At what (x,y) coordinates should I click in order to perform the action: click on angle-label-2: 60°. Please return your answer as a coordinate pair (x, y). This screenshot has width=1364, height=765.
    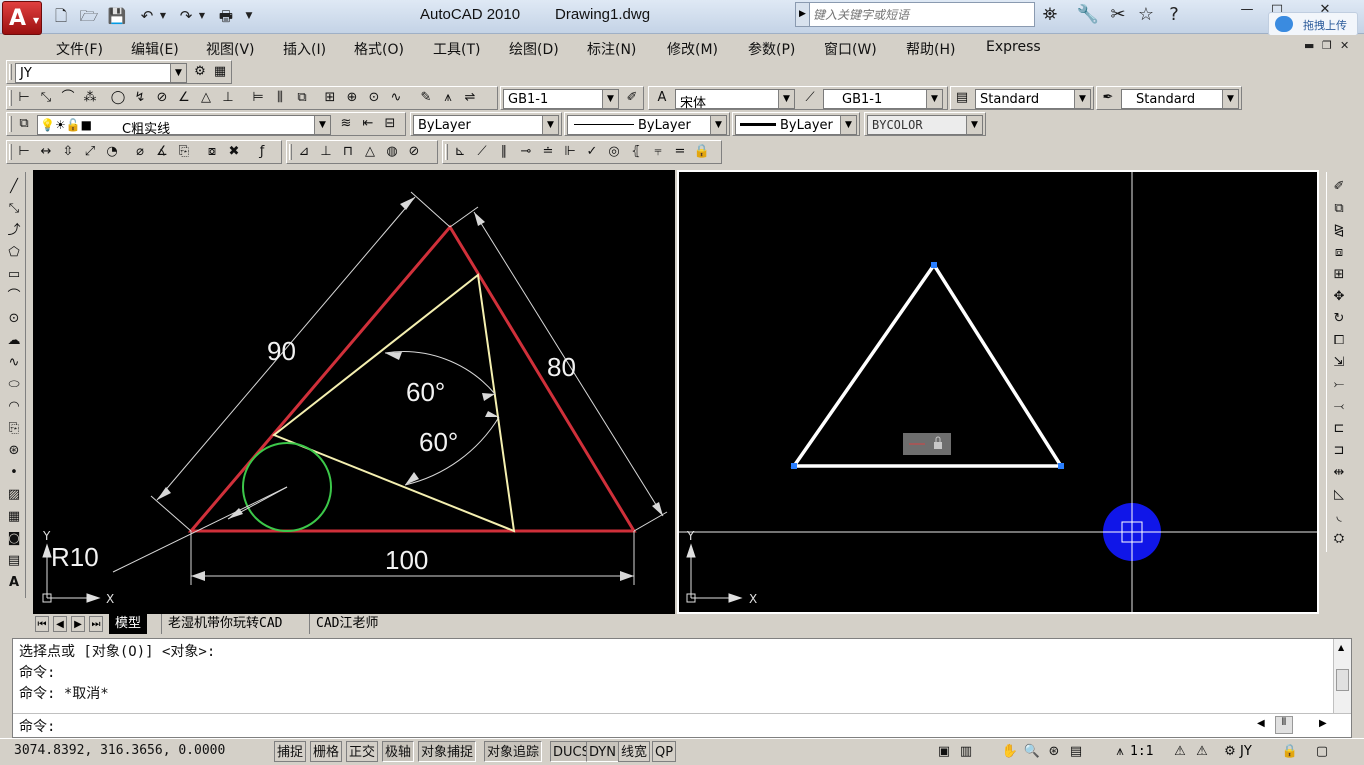
    Looking at the image, I should click on (438, 442).